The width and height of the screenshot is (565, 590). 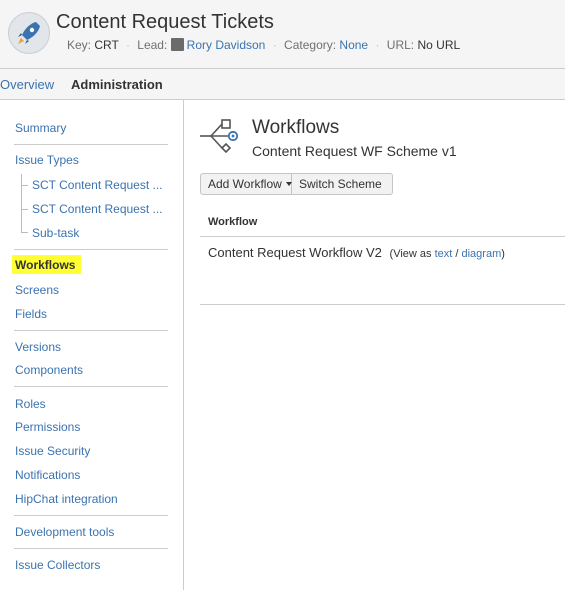 I want to click on sidebar-item-summary: Summary, so click(x=40, y=128).